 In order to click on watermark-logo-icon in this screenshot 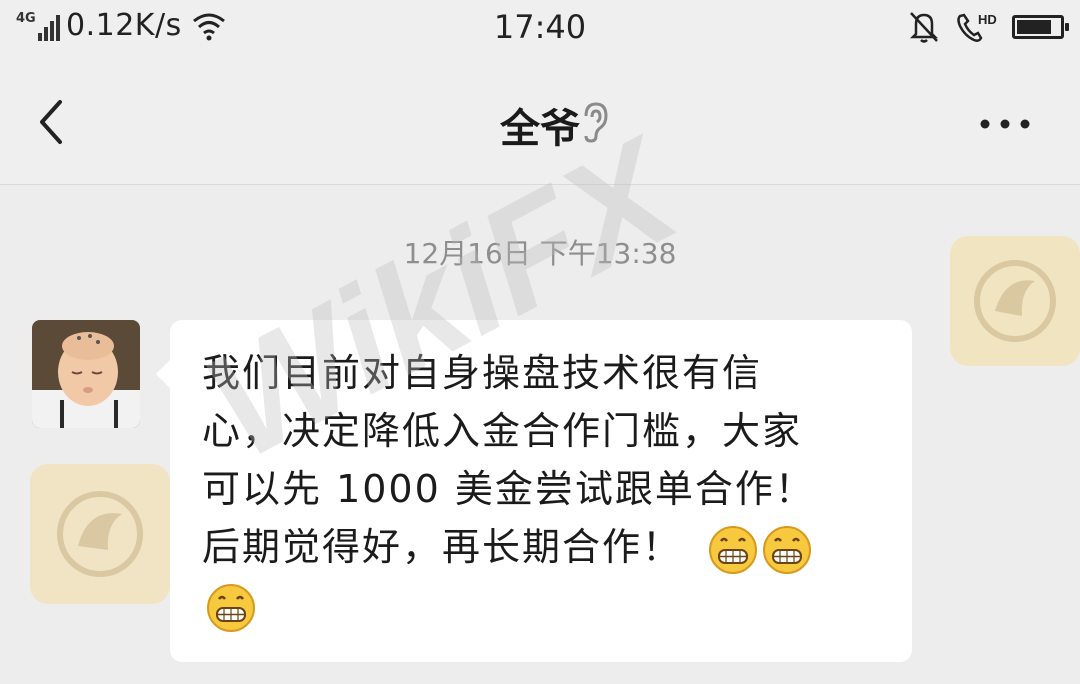, I will do `click(100, 534)`.